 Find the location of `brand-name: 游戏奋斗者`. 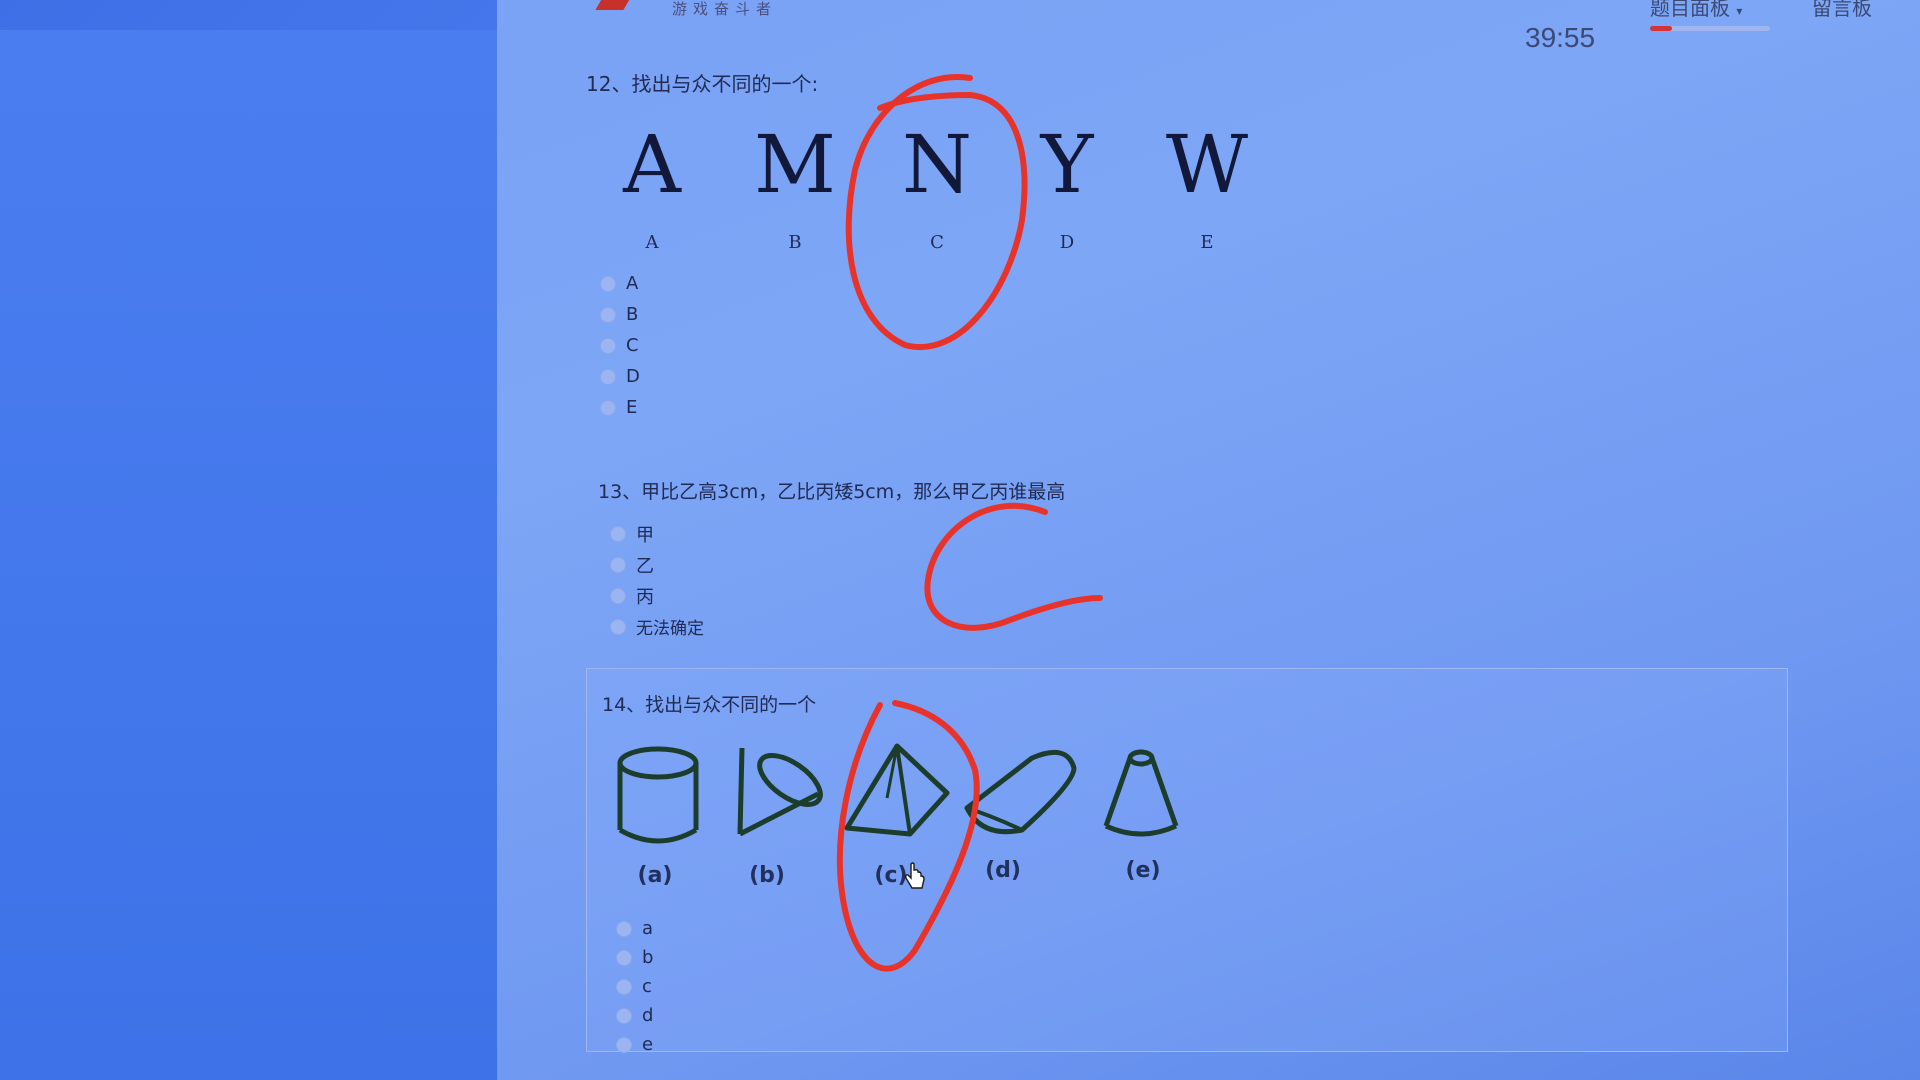

brand-name: 游戏奋斗者 is located at coordinates (725, 9).